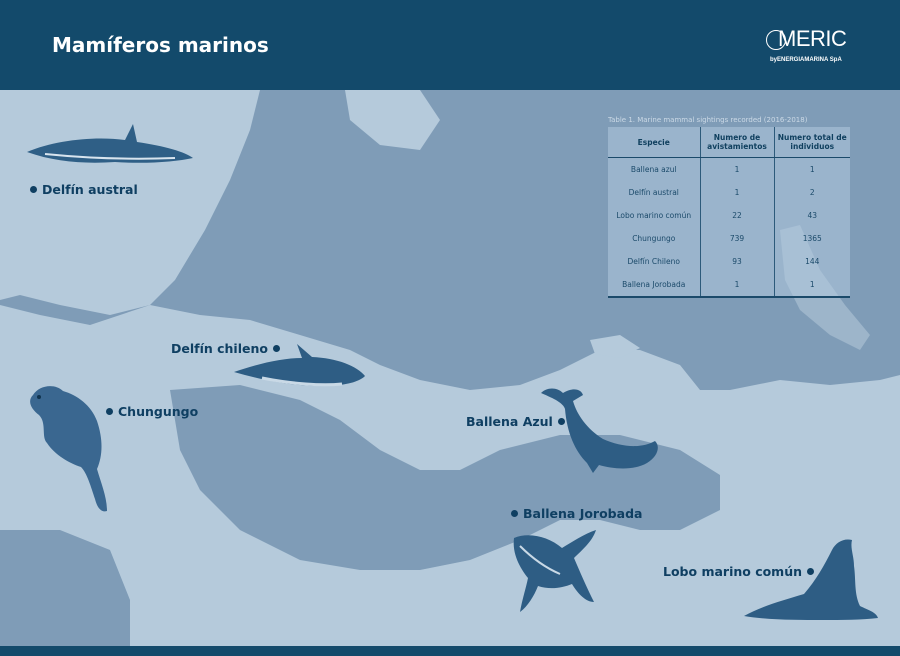 Image resolution: width=900 pixels, height=656 pixels. I want to click on dolphin-austral-illustration, so click(110, 143).